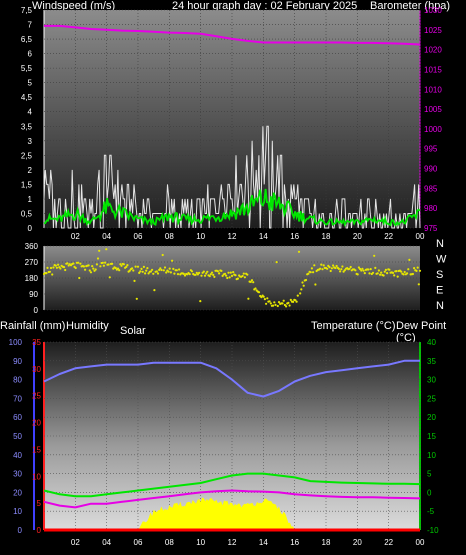  What do you see at coordinates (75, 542) in the screenshot?
I see `temp-x-tick-label: 02` at bounding box center [75, 542].